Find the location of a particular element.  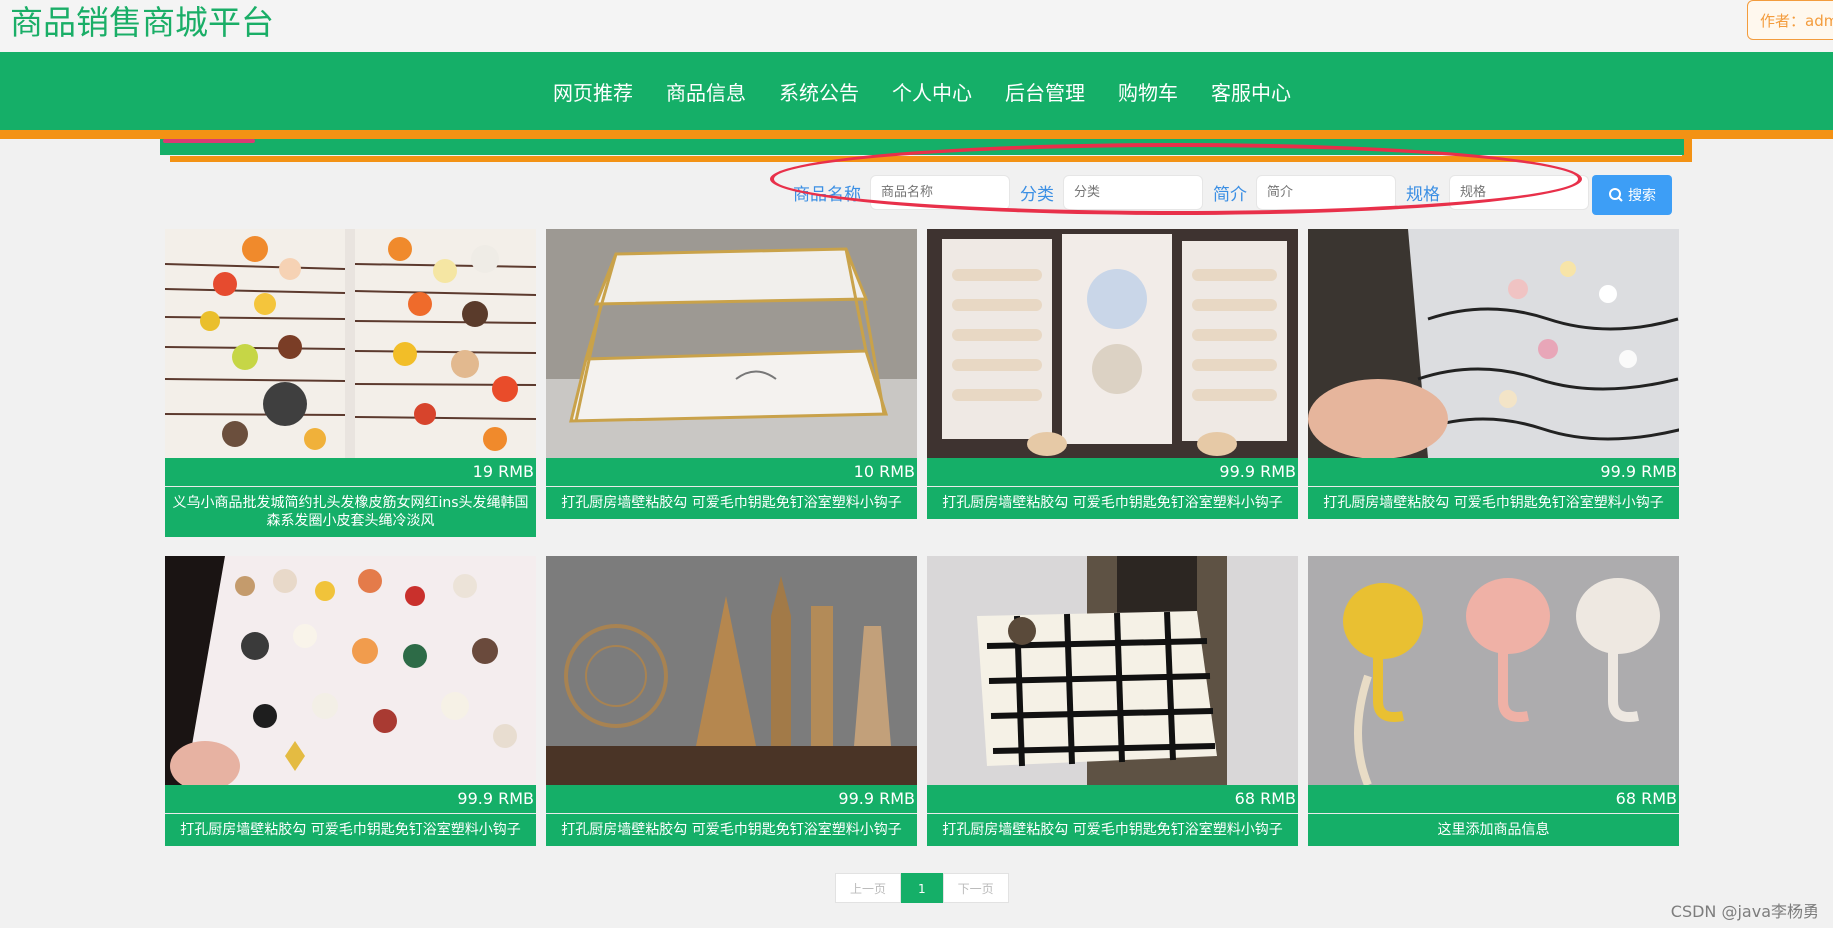

product-name: 义乌小商品批发城简约扎头发橡皮筋女网红ins头发绳韩国森系发圈小皮套头绳冷淡风 is located at coordinates (350, 512).